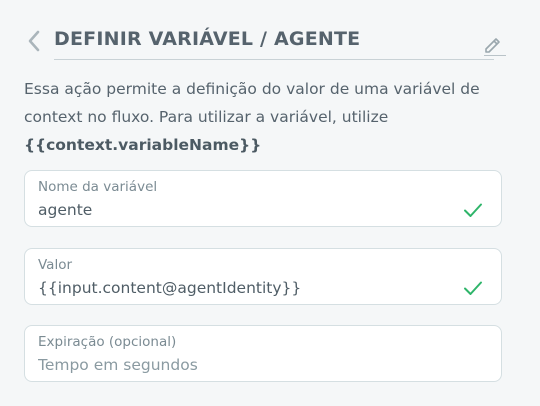  I want to click on variable-name-label: Nome da variável, so click(98, 187).